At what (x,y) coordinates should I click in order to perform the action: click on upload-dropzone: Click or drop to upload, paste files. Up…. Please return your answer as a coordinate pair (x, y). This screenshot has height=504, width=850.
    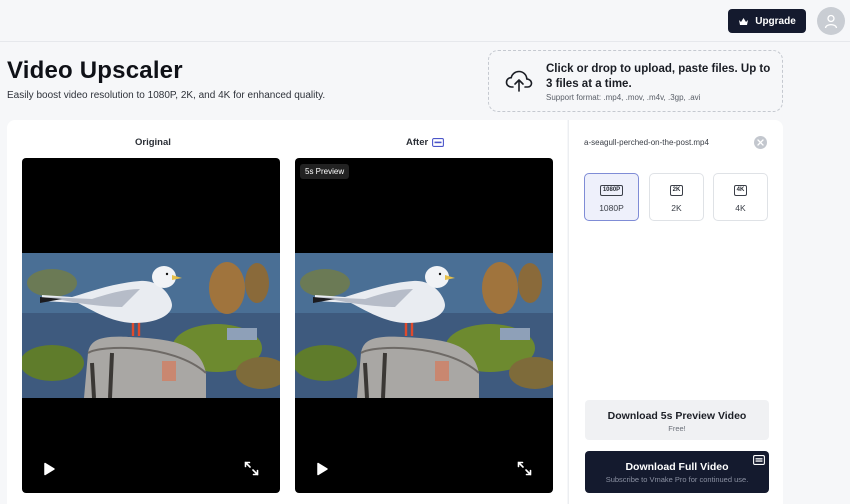
    Looking at the image, I should click on (635, 81).